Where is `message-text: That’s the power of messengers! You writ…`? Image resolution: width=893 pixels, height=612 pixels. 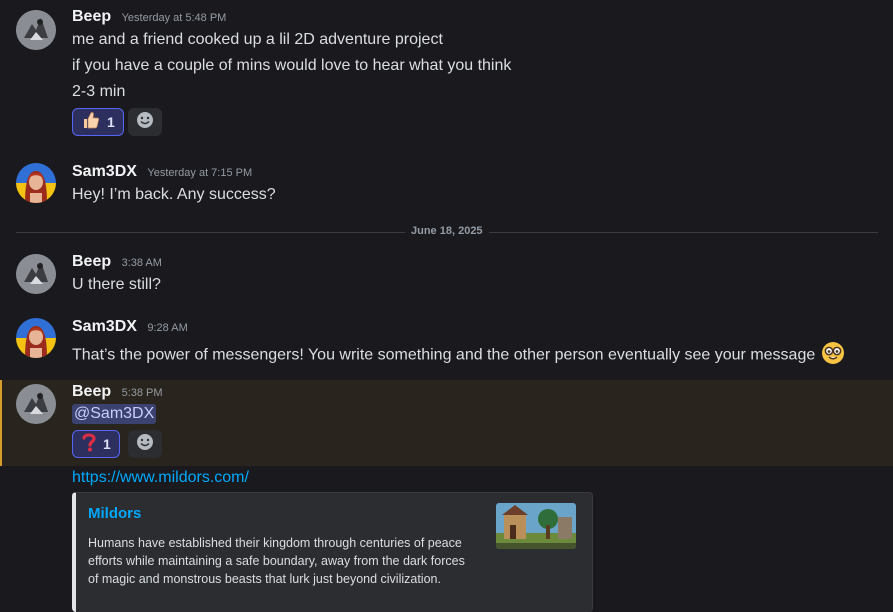 message-text: That’s the power of messengers! You writ… is located at coordinates (458, 355).